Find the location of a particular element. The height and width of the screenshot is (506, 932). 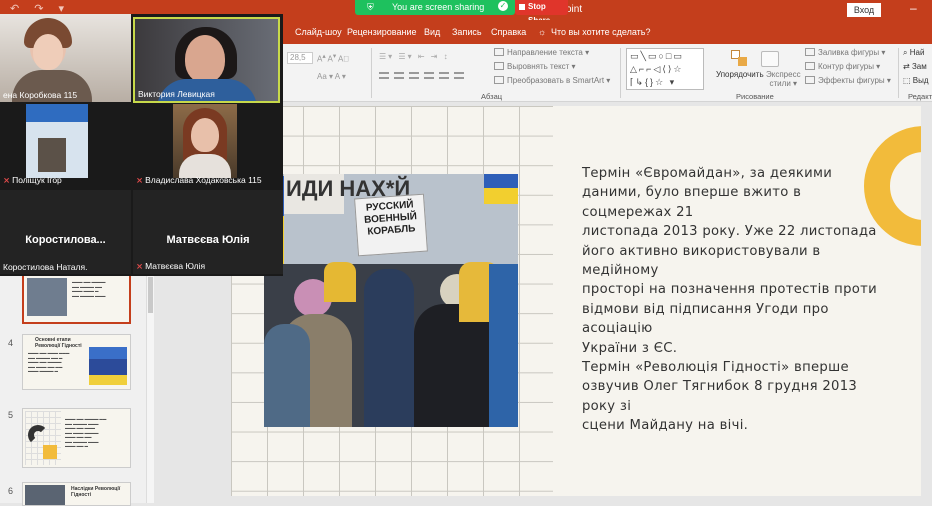

participant-name: ⨯ Матвєєва Юлія is located at coordinates (171, 266).